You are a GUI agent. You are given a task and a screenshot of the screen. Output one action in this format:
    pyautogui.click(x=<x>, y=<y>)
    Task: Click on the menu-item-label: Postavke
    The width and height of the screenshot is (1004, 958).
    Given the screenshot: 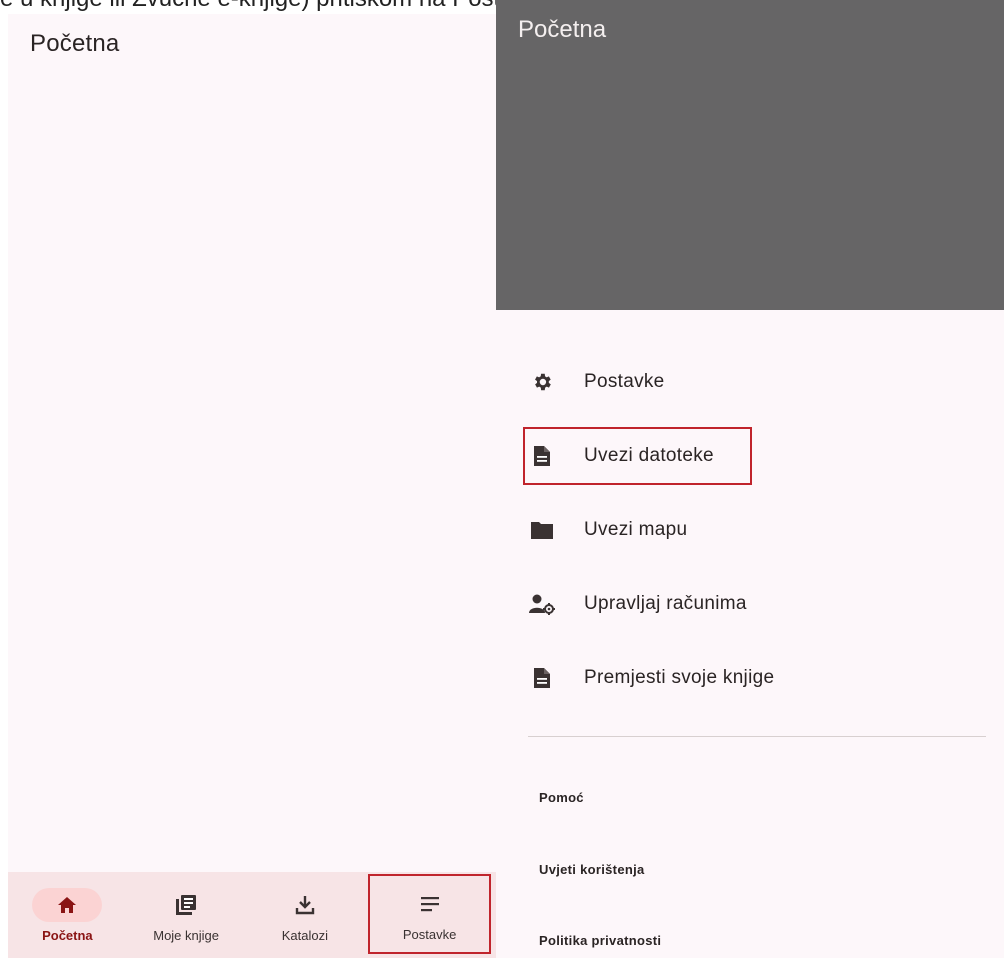 What is the action you would take?
    pyautogui.click(x=624, y=381)
    